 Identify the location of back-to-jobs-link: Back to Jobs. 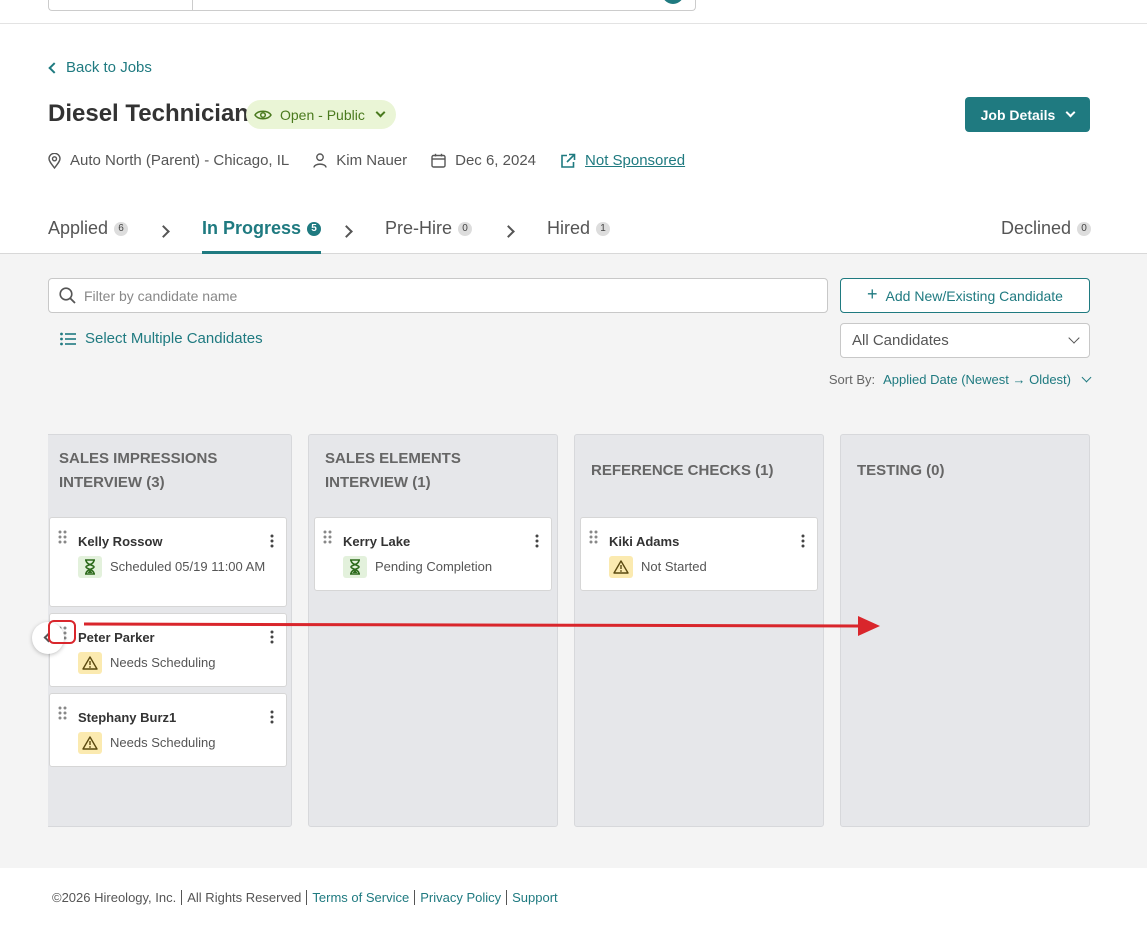
(100, 67).